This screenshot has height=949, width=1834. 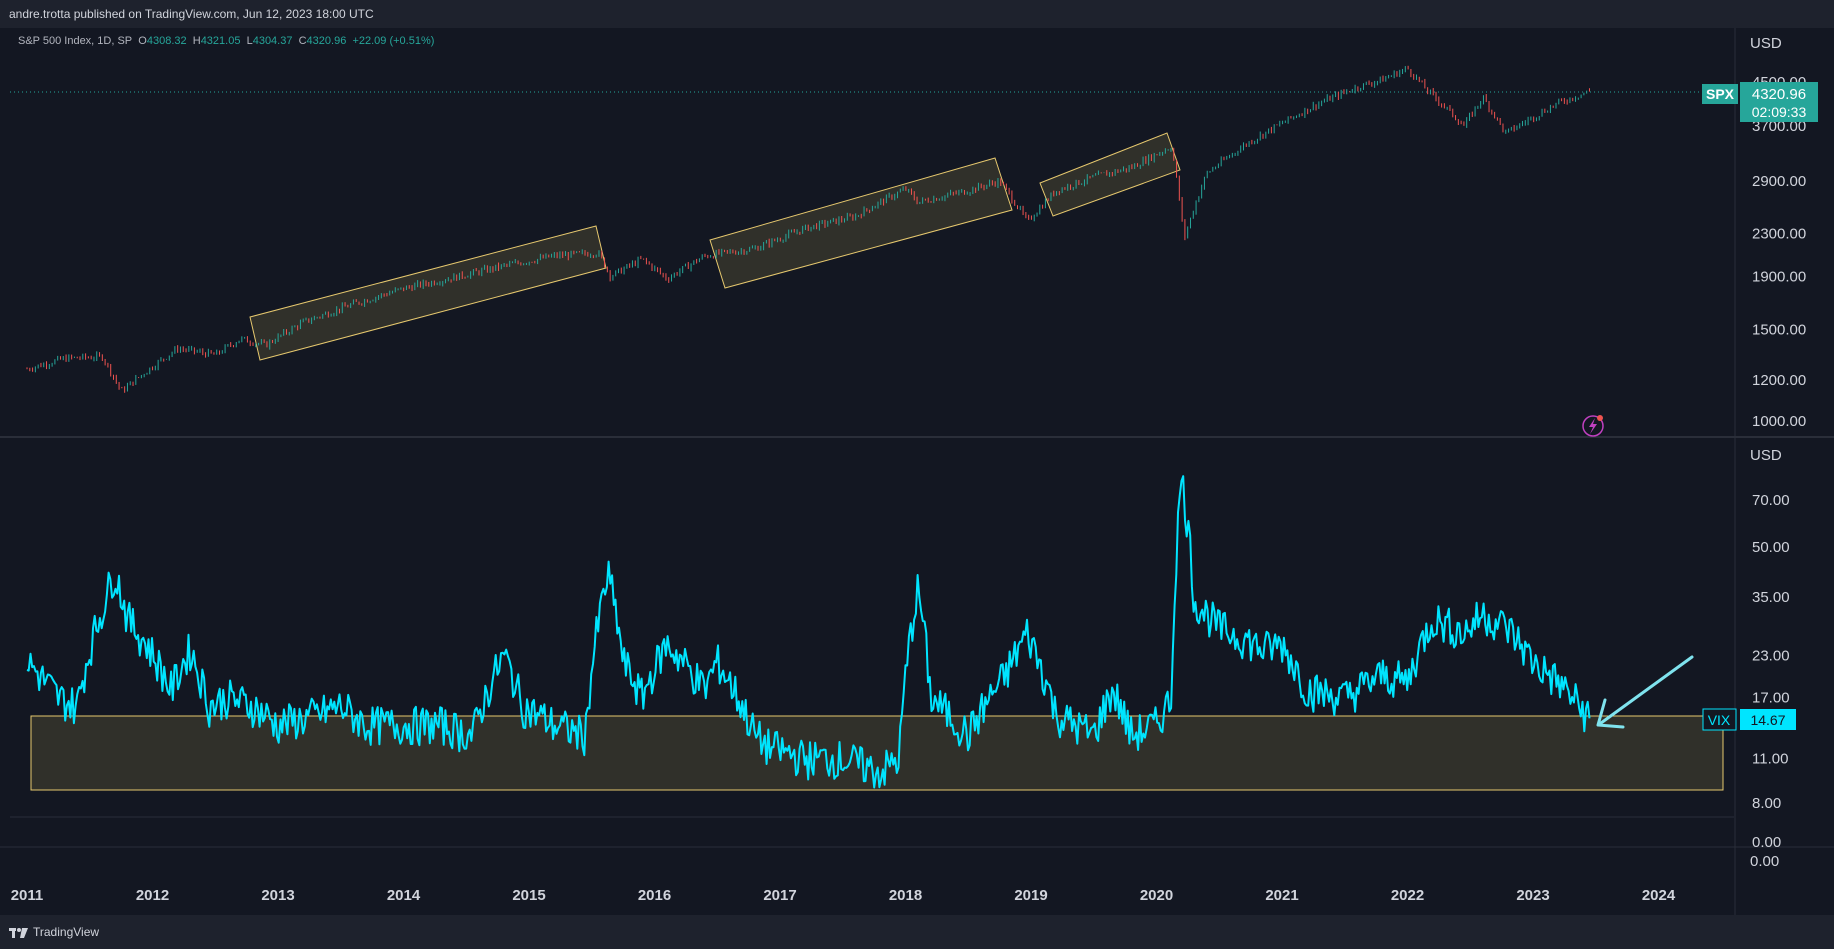 I want to click on price-tick-label: 35.00, so click(x=1771, y=597).